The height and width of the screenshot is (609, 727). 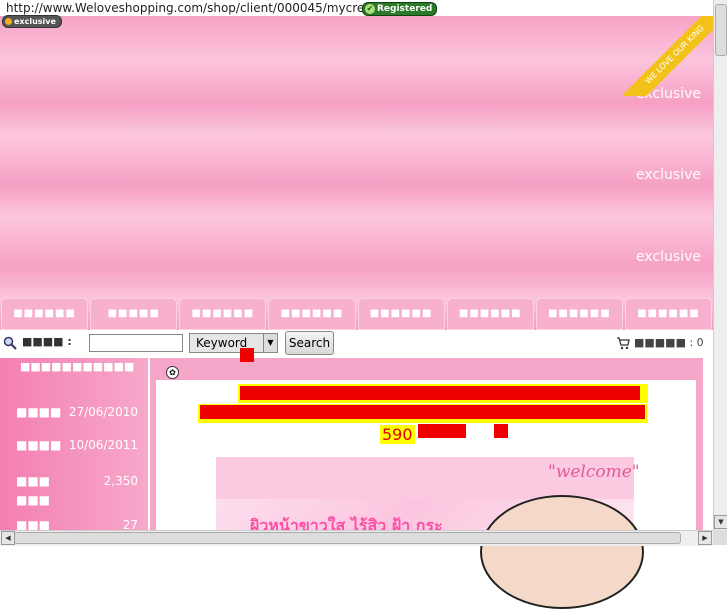 I want to click on sidebar-row-value: 27/06/2010, so click(x=103, y=412).